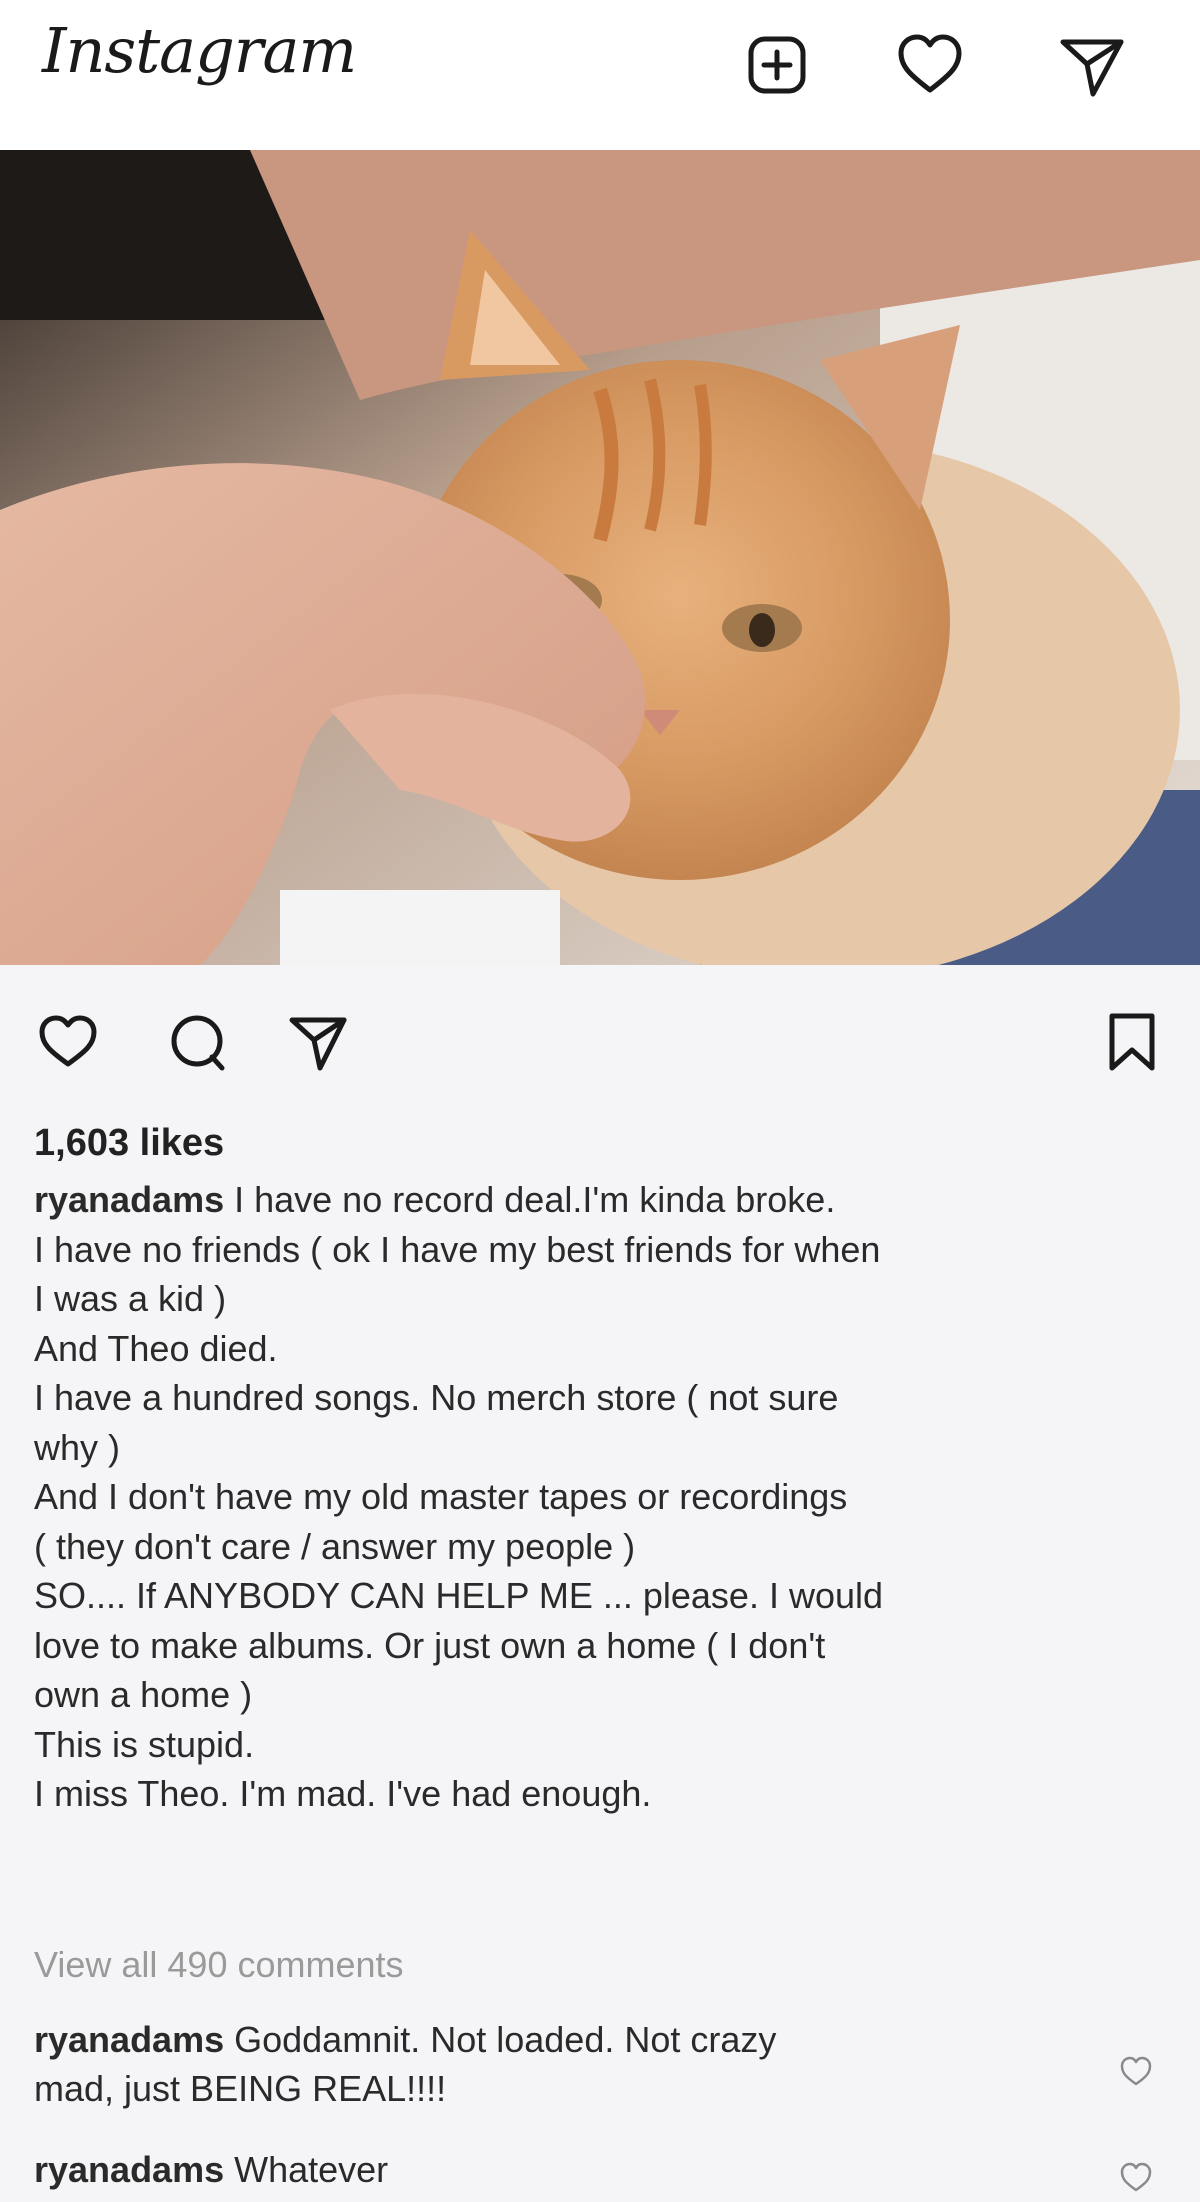  I want to click on comment-text-continued: mad, just BEING REAL!!!!, so click(240, 2088).